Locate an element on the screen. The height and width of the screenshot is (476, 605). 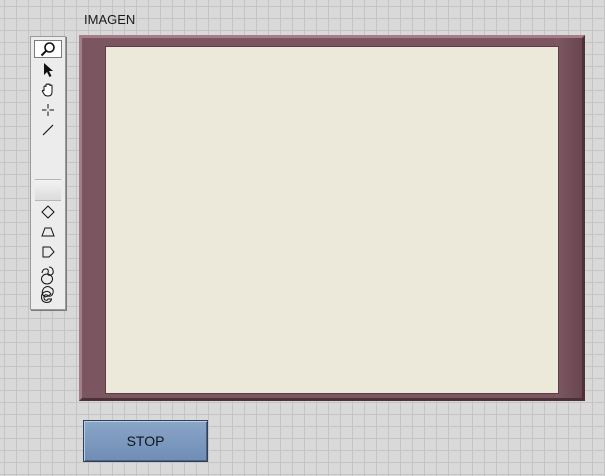
polygon-icon is located at coordinates (48, 252).